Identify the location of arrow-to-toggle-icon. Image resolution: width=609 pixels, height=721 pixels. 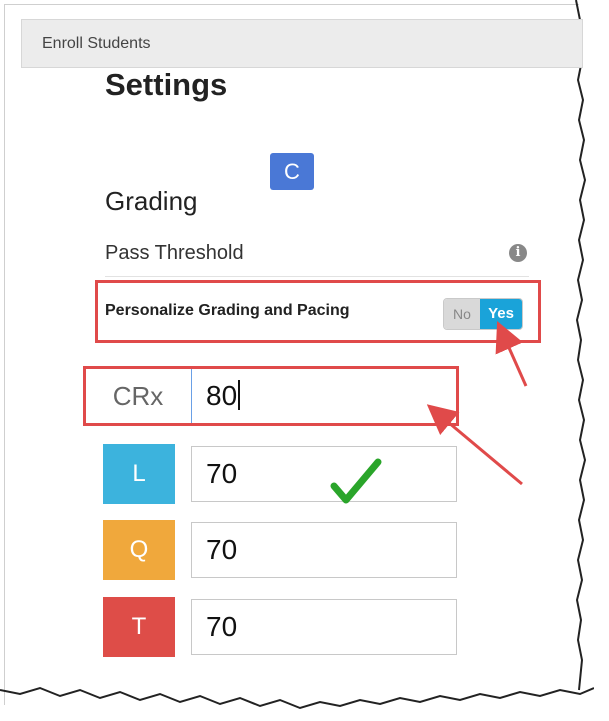
(511, 354).